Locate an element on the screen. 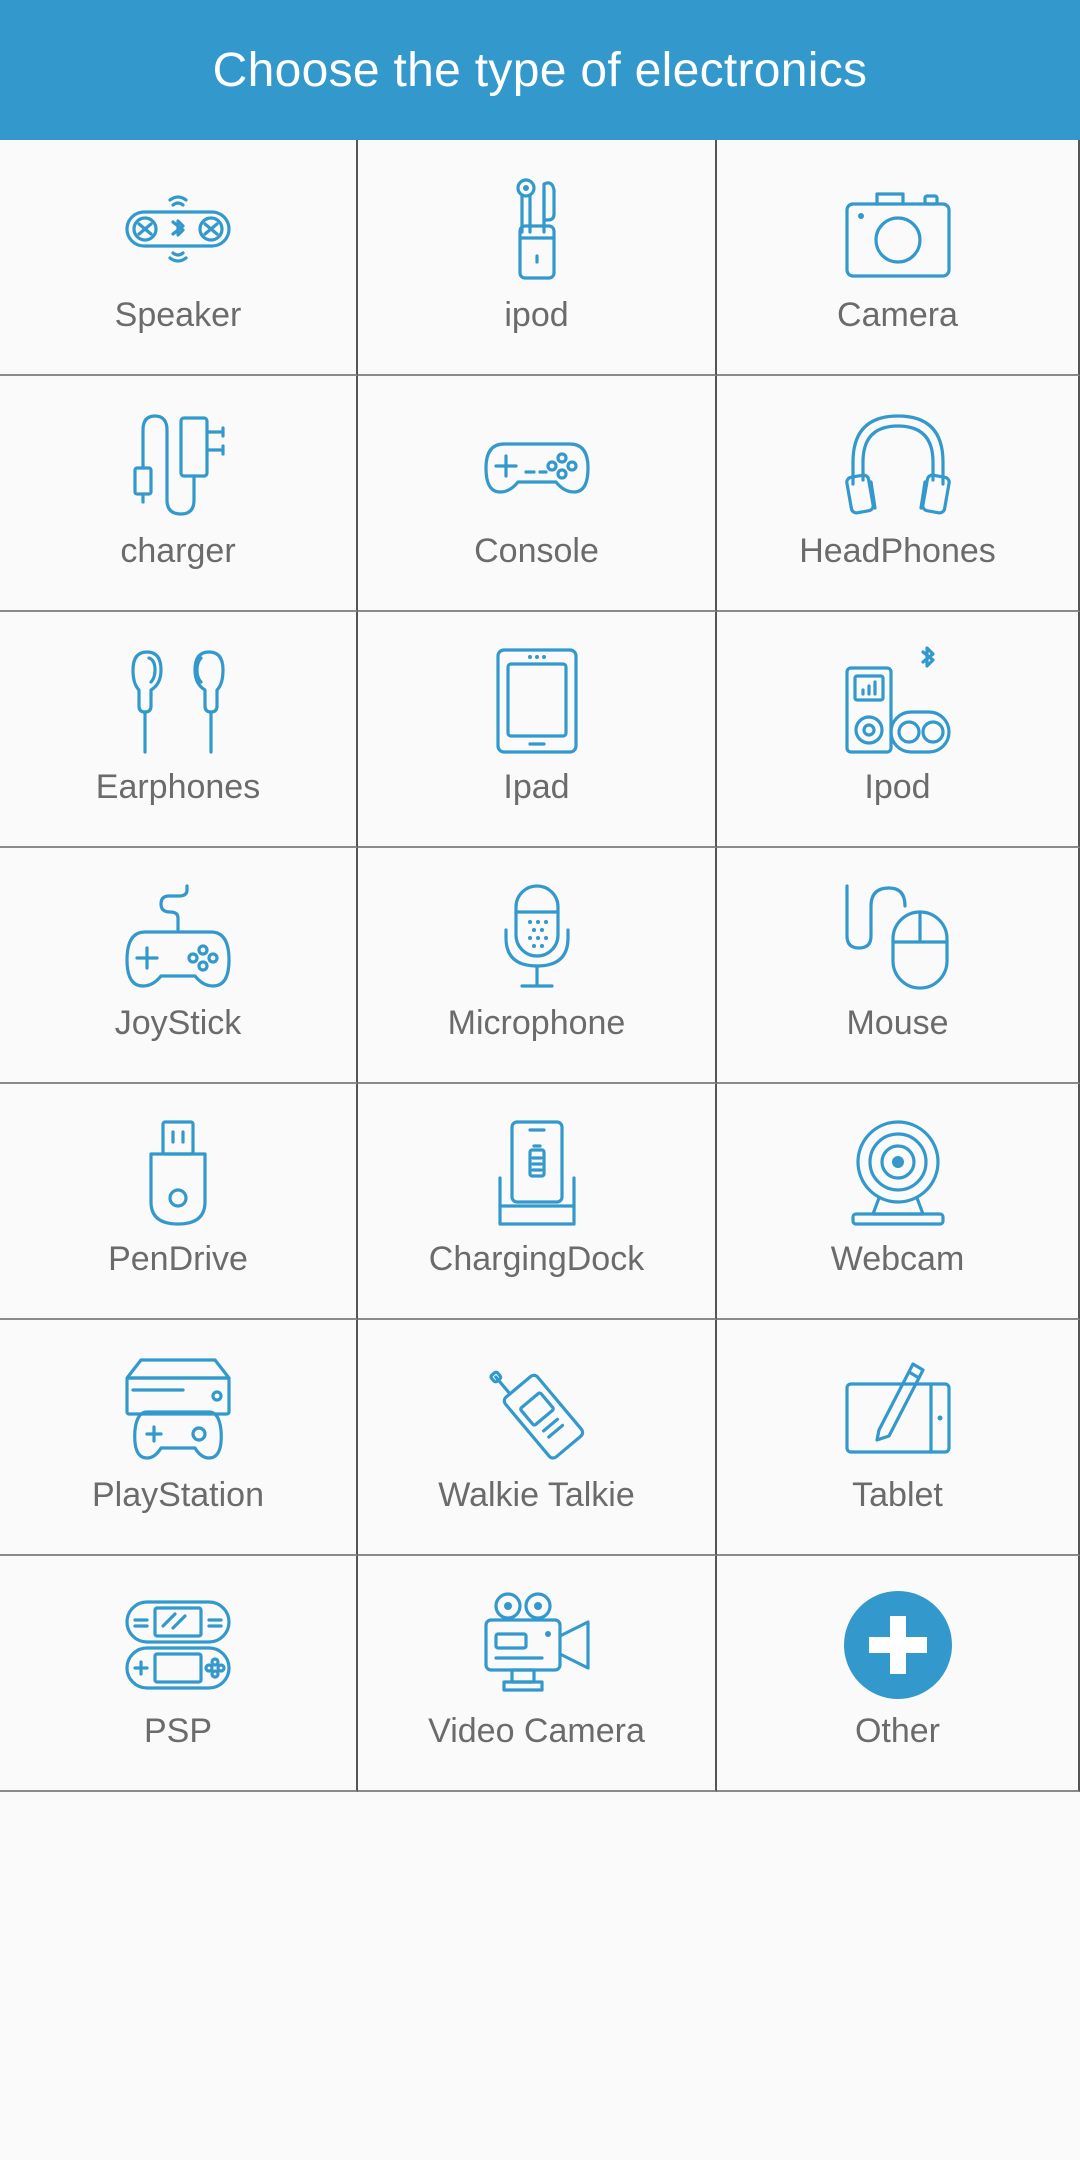 Image resolution: width=1080 pixels, height=2160 pixels. grid-item-other: Other is located at coordinates (898, 1674).